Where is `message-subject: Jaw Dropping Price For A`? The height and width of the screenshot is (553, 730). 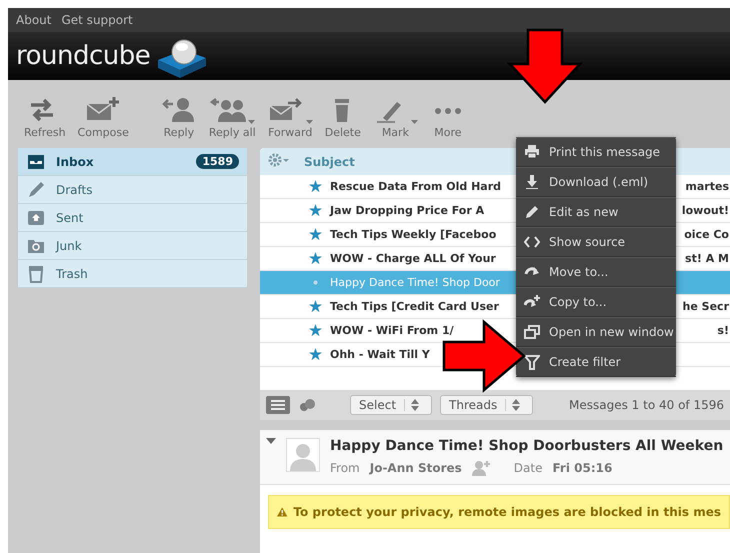
message-subject: Jaw Dropping Price For A is located at coordinates (408, 210).